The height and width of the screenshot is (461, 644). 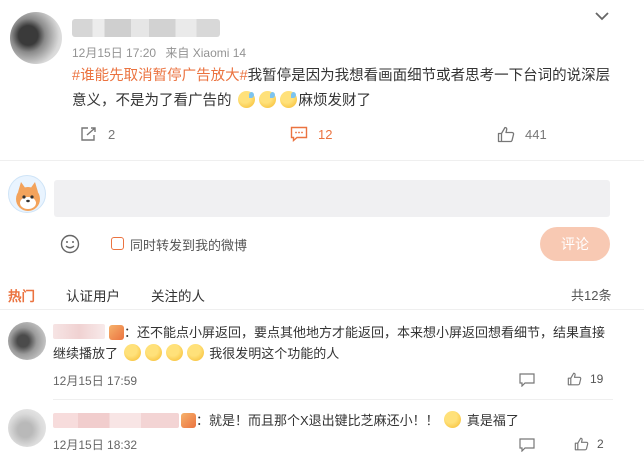 I want to click on tab-hot: 热门, so click(x=21, y=295).